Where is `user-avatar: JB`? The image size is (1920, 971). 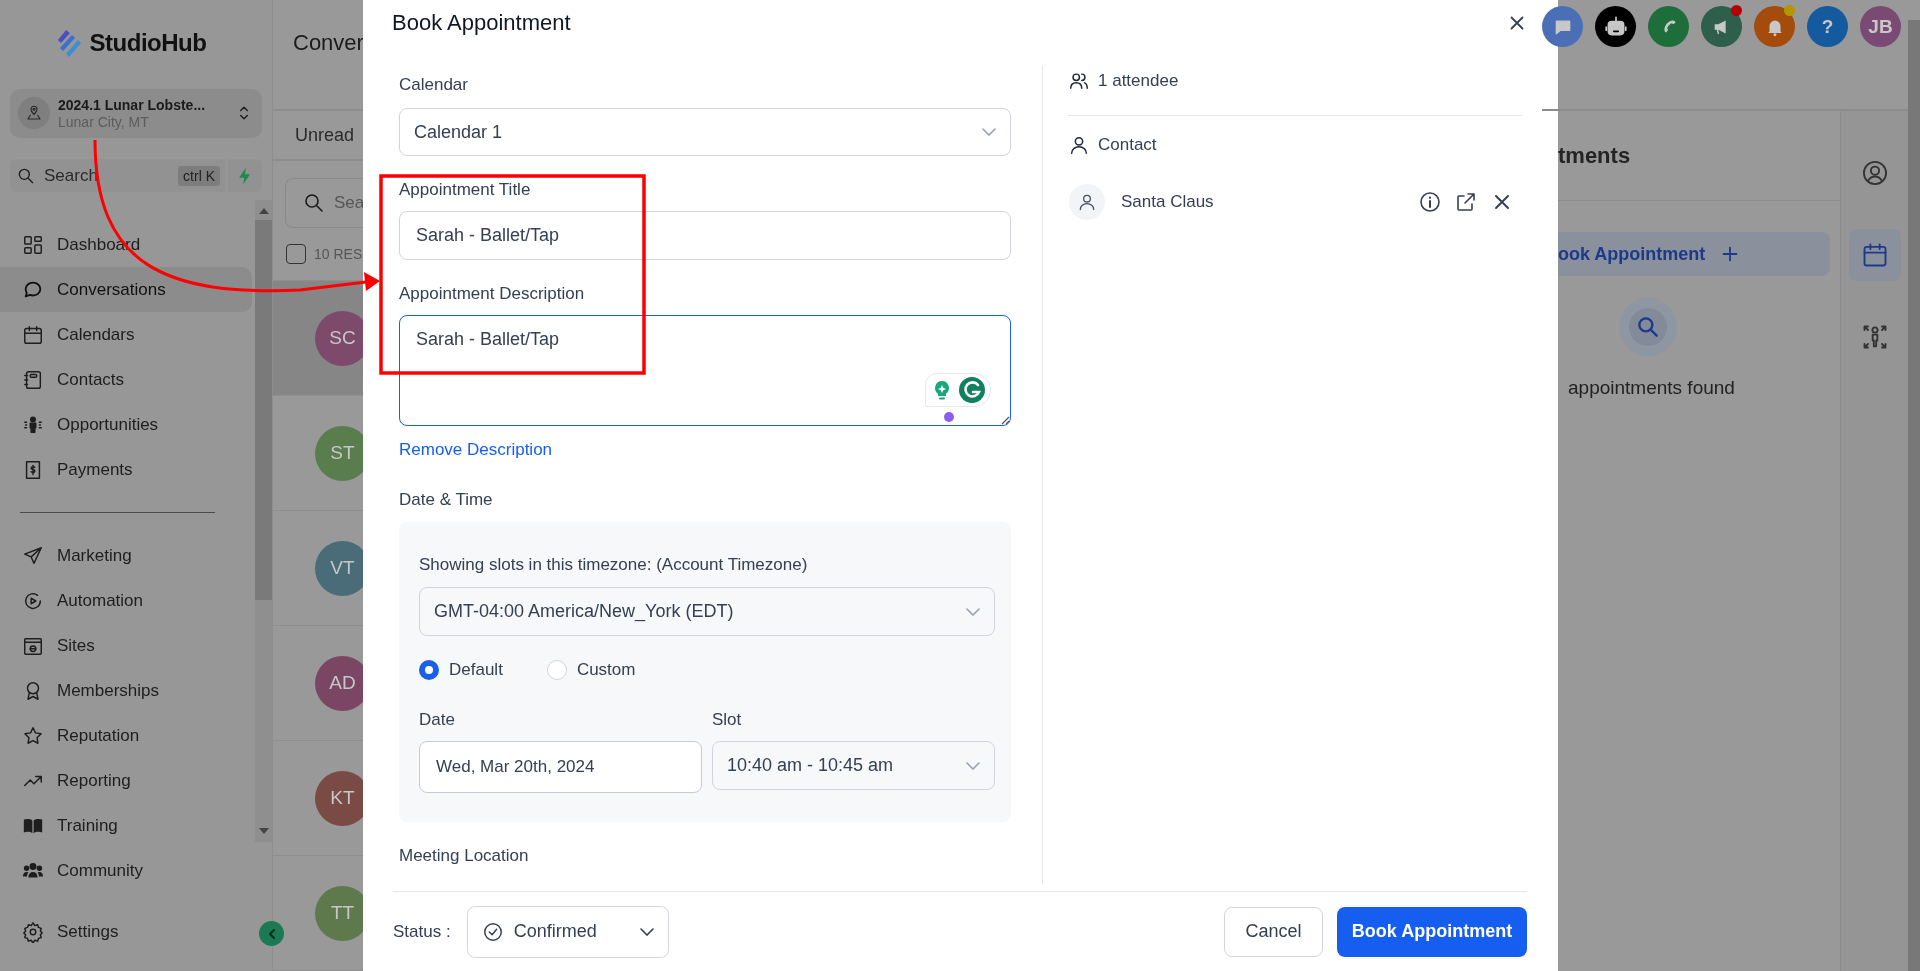 user-avatar: JB is located at coordinates (1880, 26).